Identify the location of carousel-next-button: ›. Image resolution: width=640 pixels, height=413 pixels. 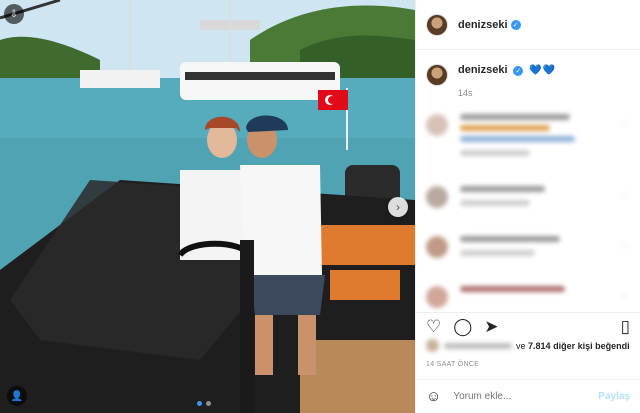
(398, 207).